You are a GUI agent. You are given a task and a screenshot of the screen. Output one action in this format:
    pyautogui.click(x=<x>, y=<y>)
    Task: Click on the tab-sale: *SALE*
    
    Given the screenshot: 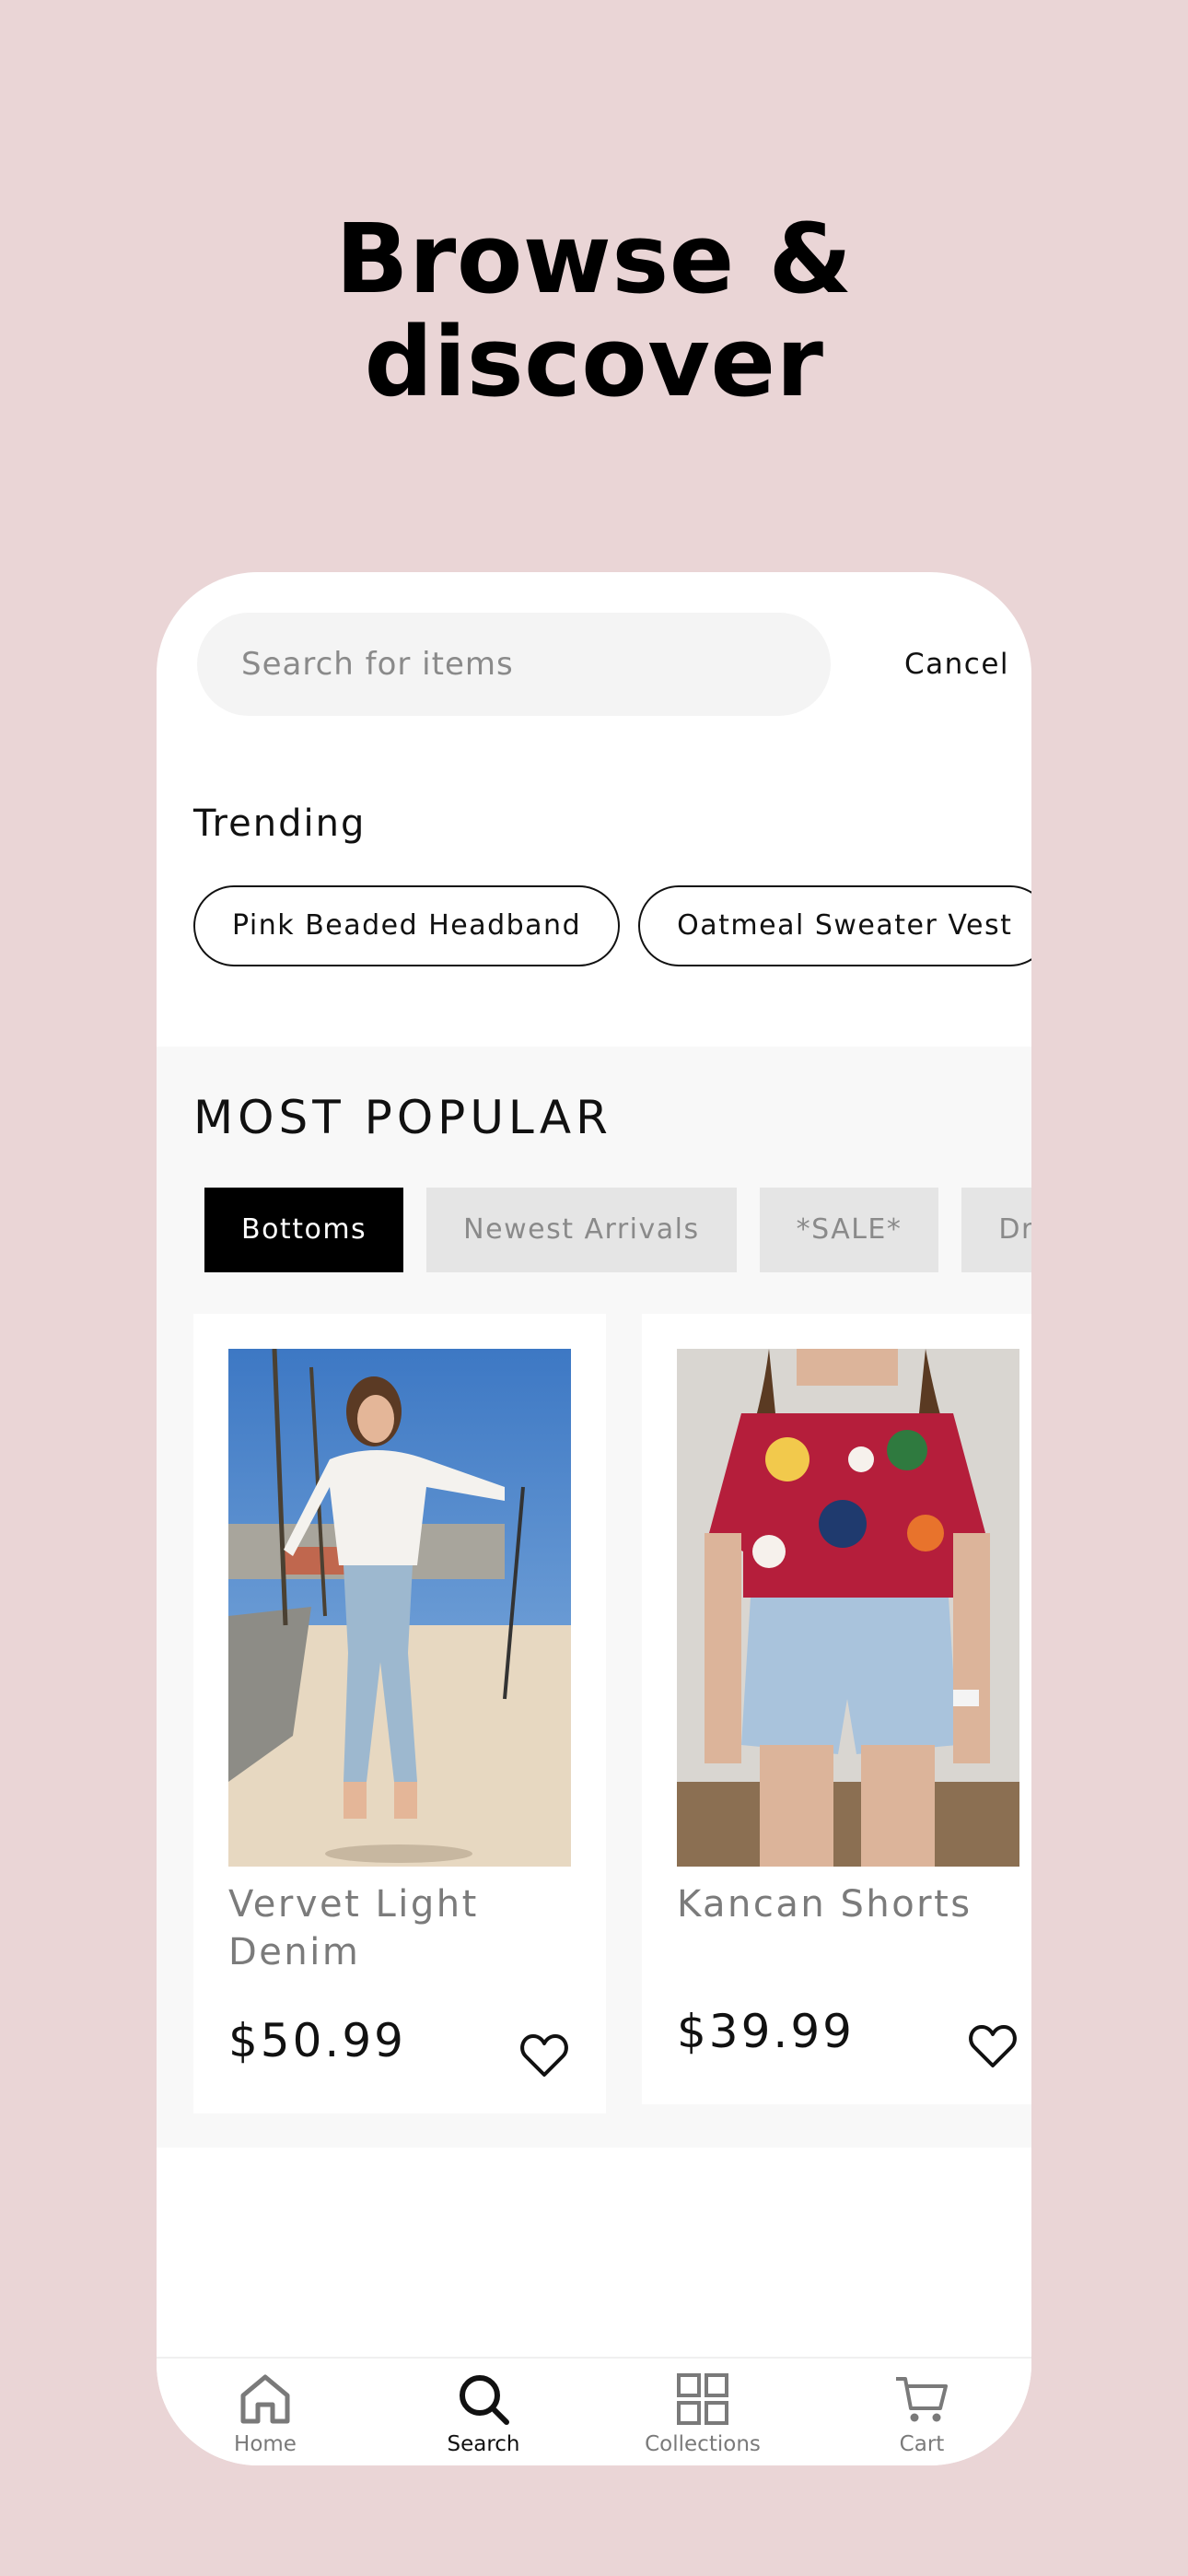 What is the action you would take?
    pyautogui.click(x=849, y=1230)
    